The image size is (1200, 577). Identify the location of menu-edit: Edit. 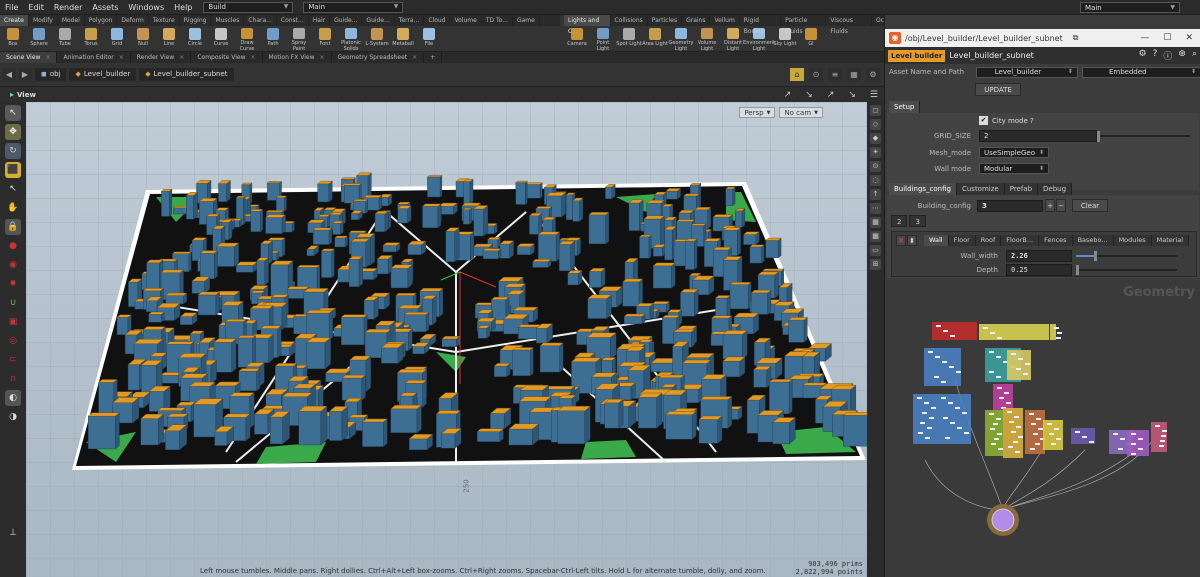
(36, 7).